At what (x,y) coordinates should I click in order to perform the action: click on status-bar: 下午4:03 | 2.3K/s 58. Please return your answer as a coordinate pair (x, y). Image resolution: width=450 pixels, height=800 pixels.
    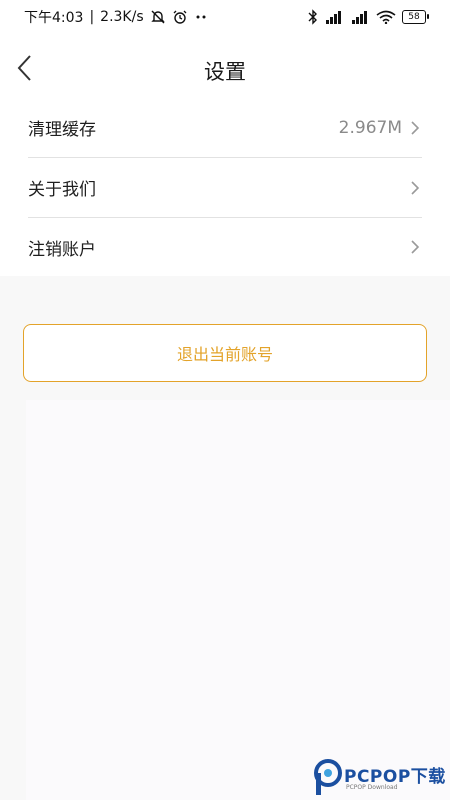
    Looking at the image, I should click on (225, 17).